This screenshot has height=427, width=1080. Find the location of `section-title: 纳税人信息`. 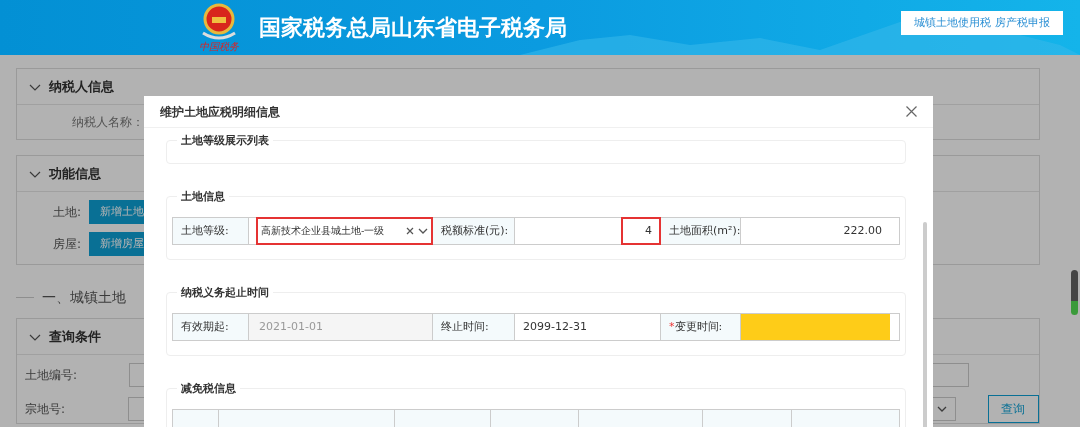

section-title: 纳税人信息 is located at coordinates (81, 86).